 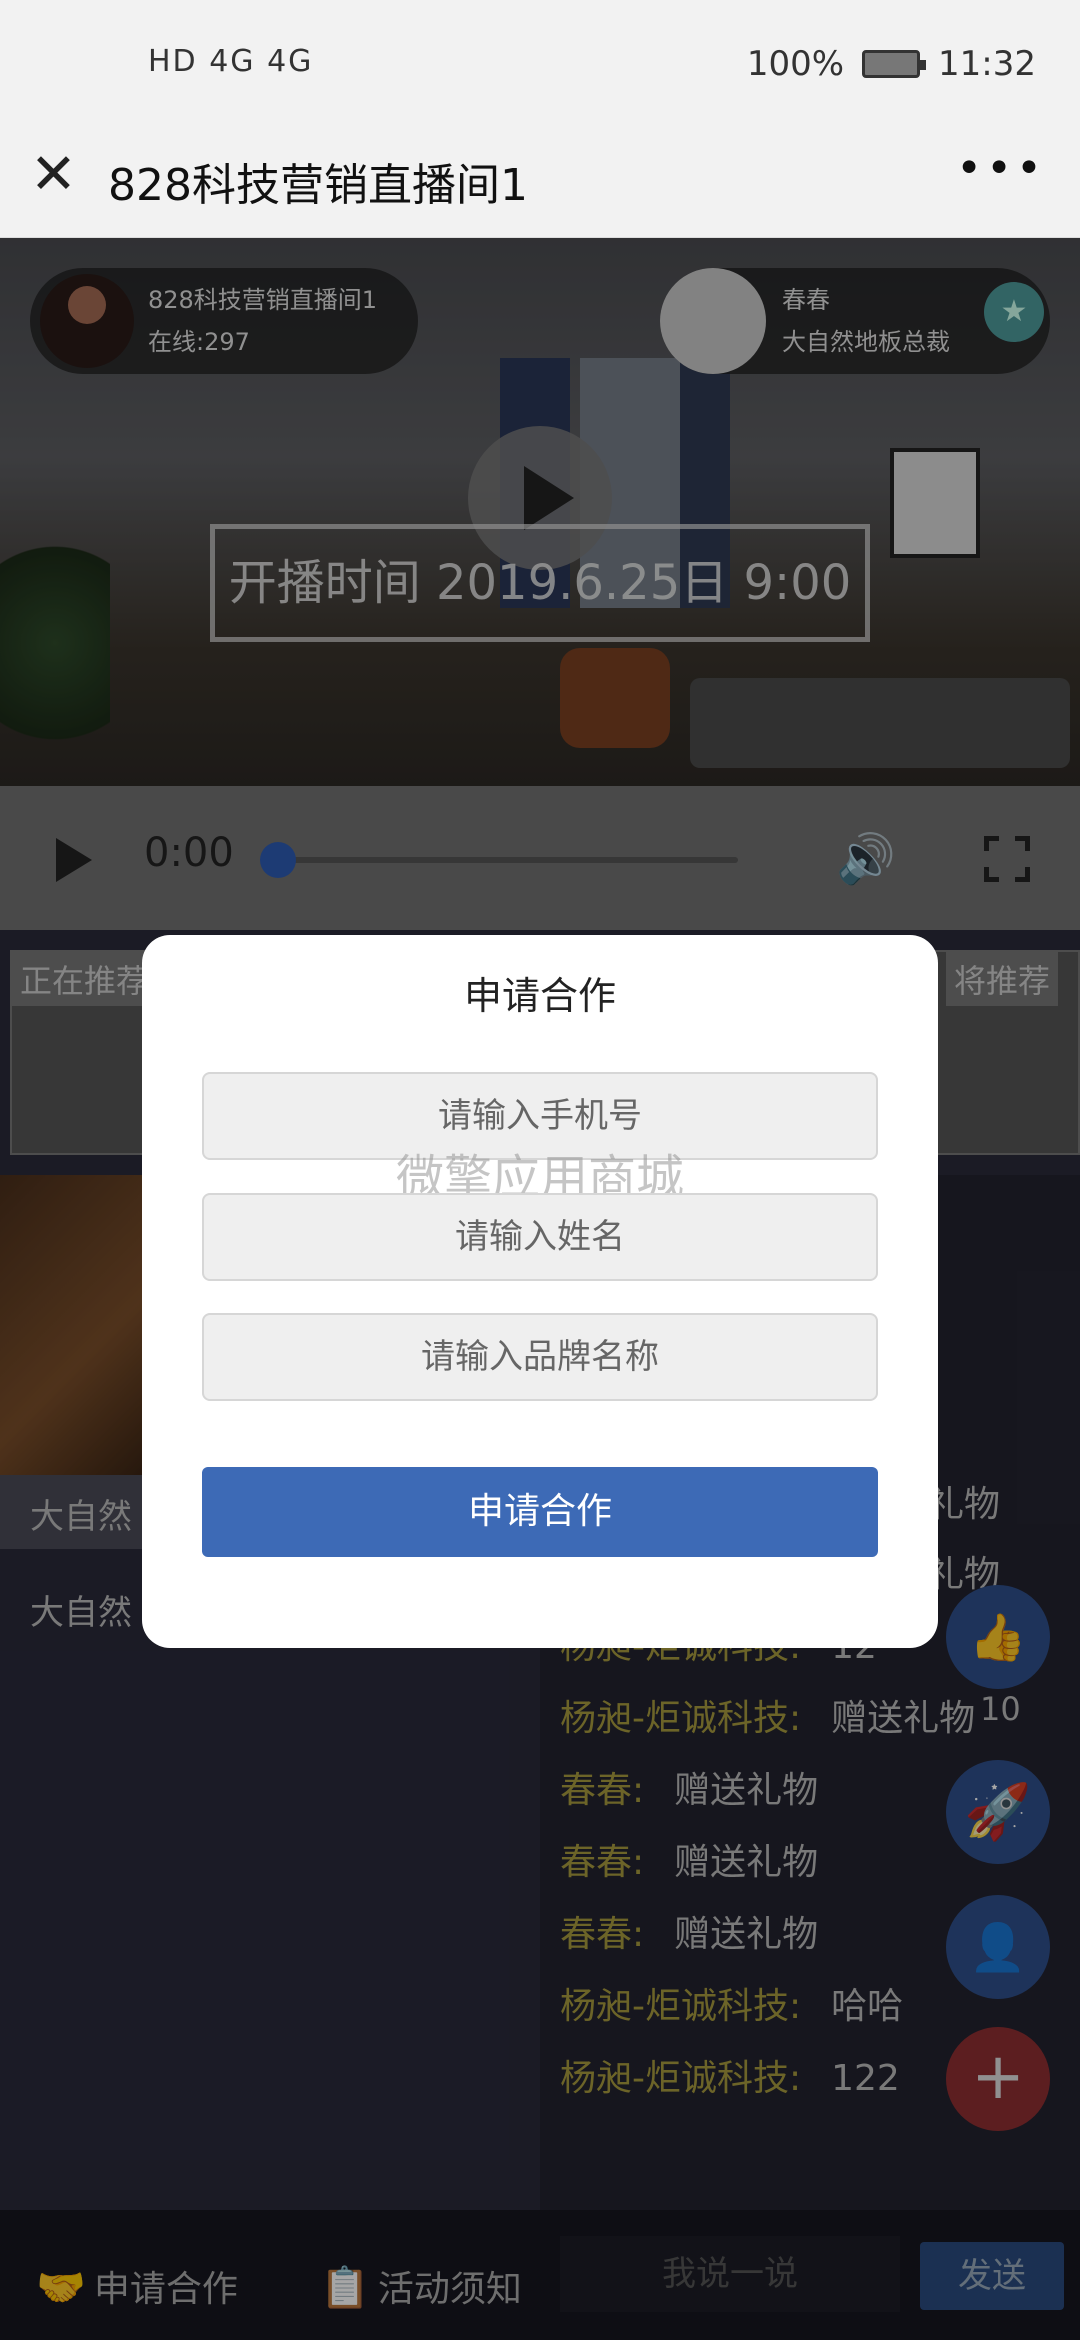 What do you see at coordinates (540, 1357) in the screenshot?
I see `brand-field` at bounding box center [540, 1357].